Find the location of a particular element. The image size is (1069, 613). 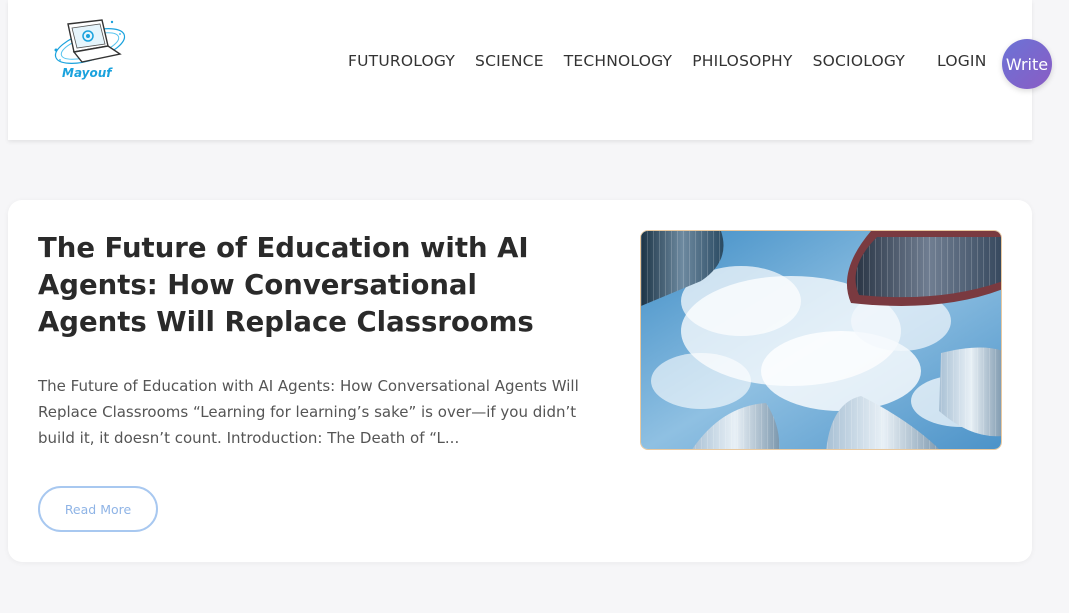

nav-item-philosophy: PHILOSOPHY is located at coordinates (742, 61).